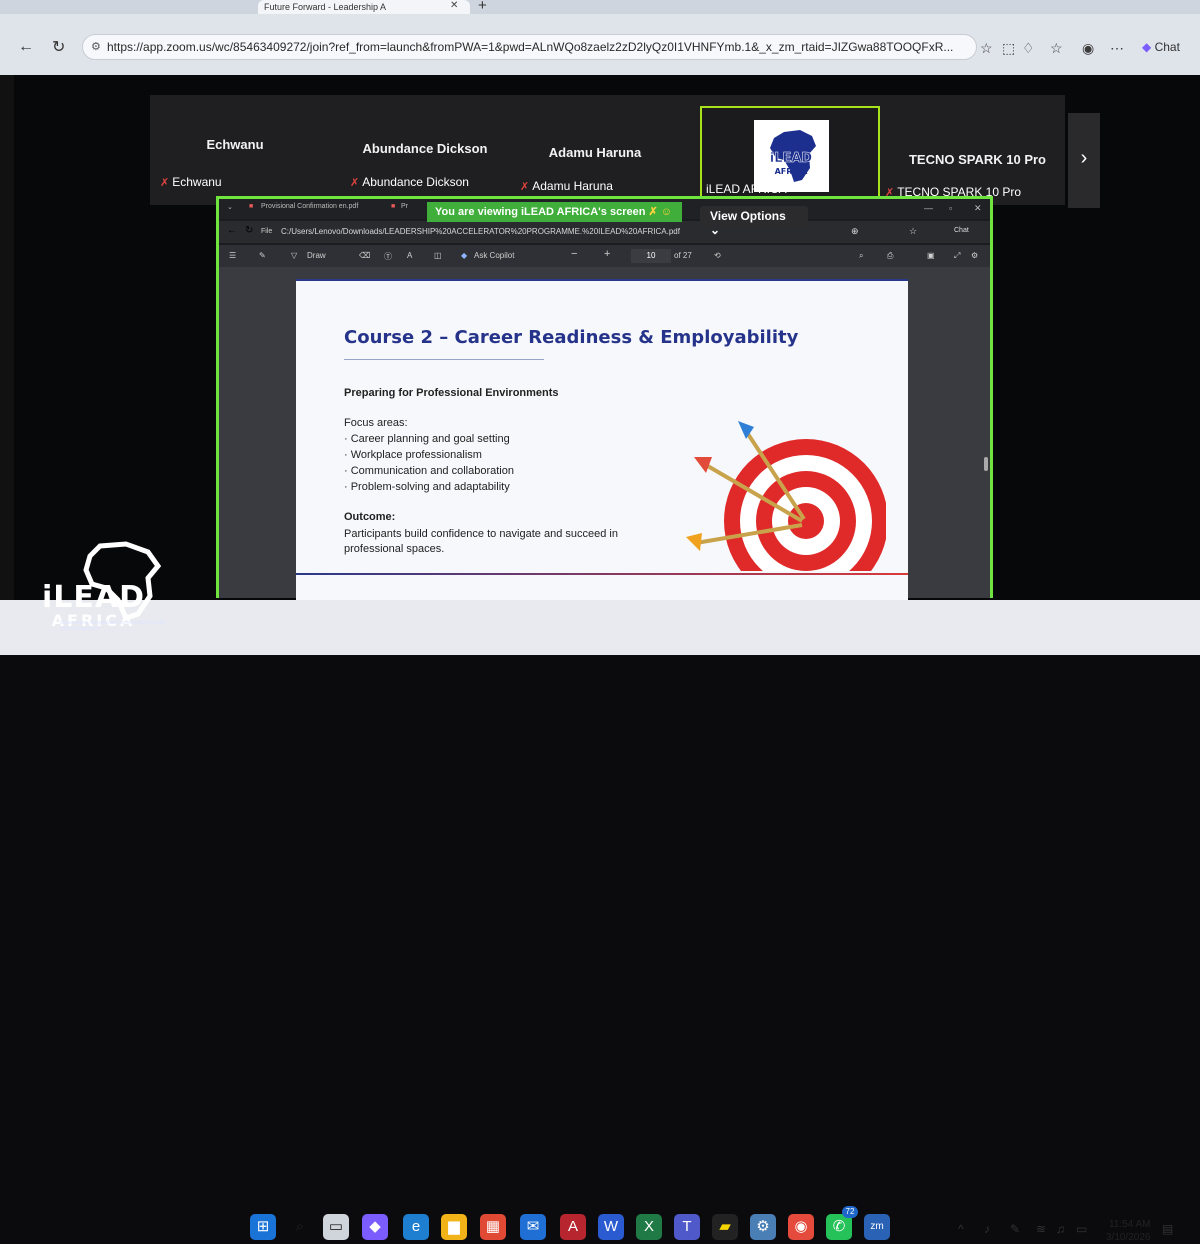  I want to click on zoom-app-icon: zm, so click(877, 1227).